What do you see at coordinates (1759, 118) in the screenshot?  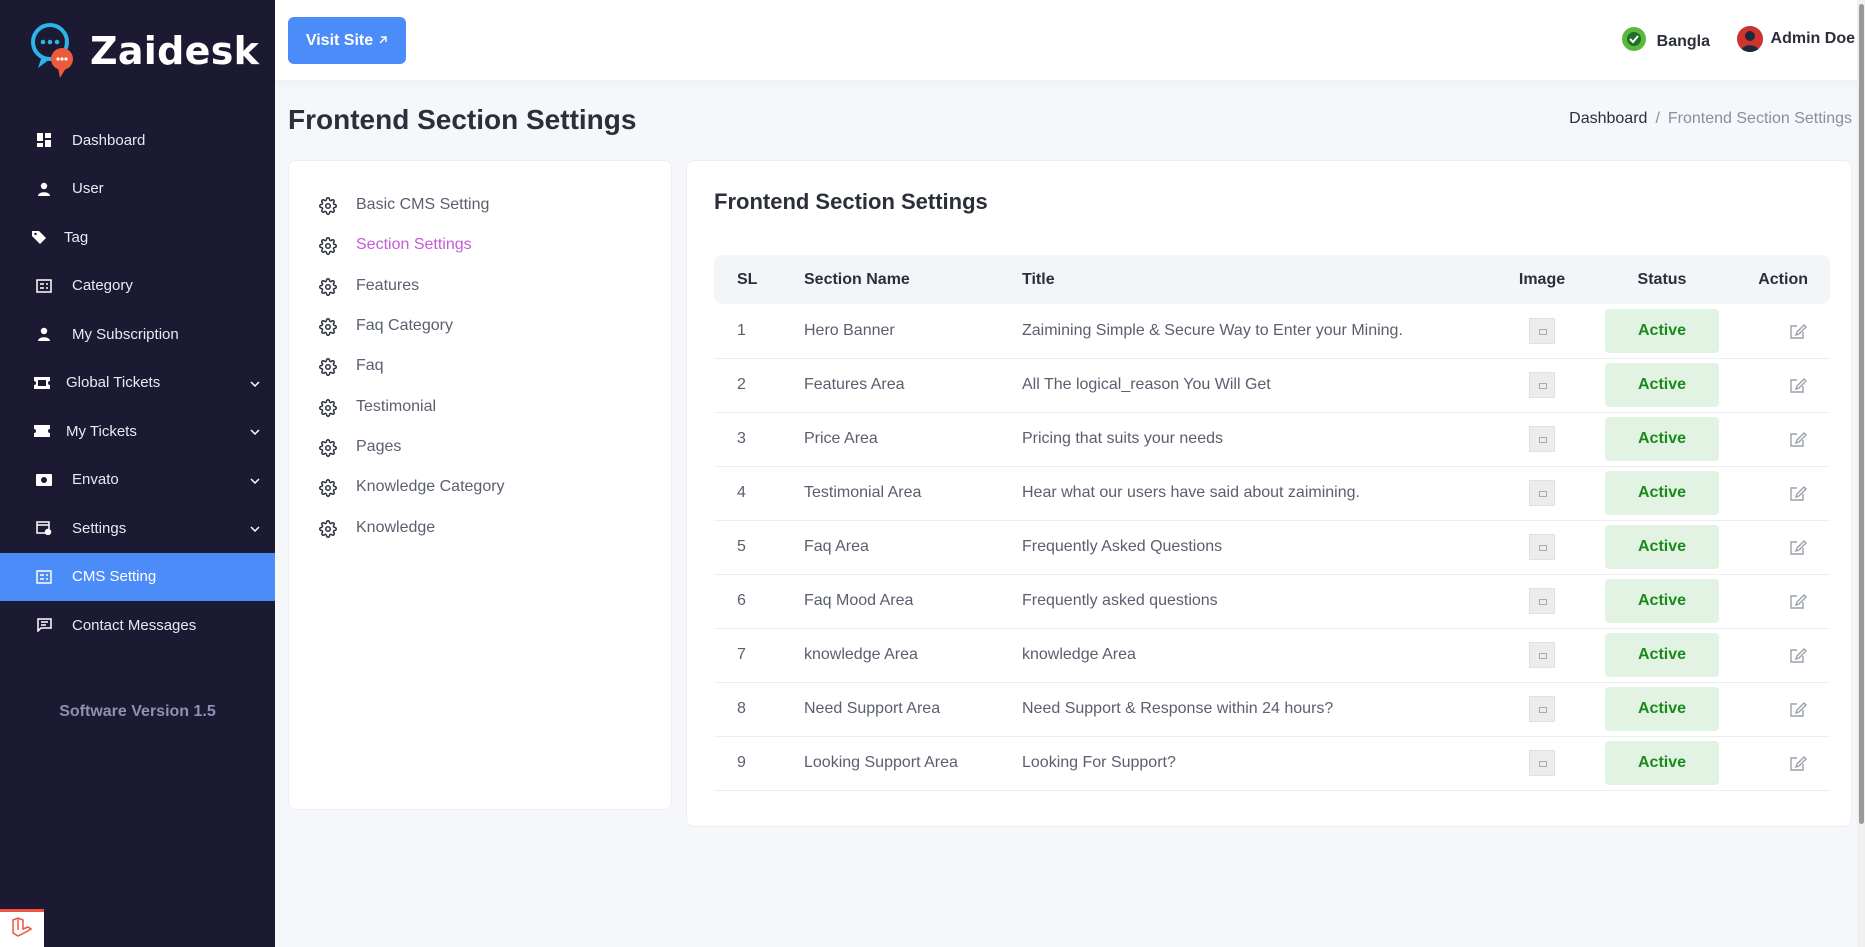 I see `breadcrumb-current: Frontend Section Settings` at bounding box center [1759, 118].